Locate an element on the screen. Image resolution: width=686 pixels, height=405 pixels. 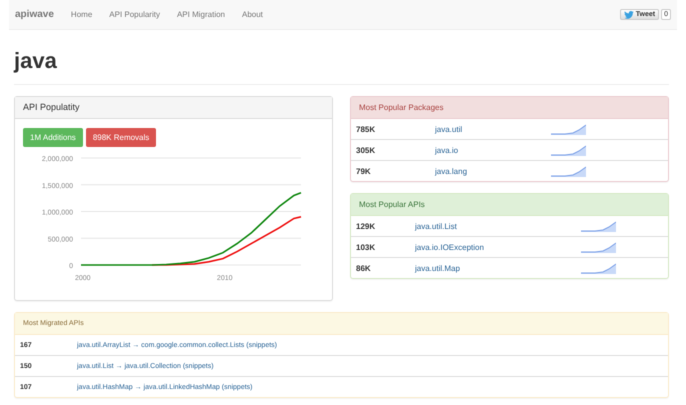
package-link: java.util is located at coordinates (448, 129).